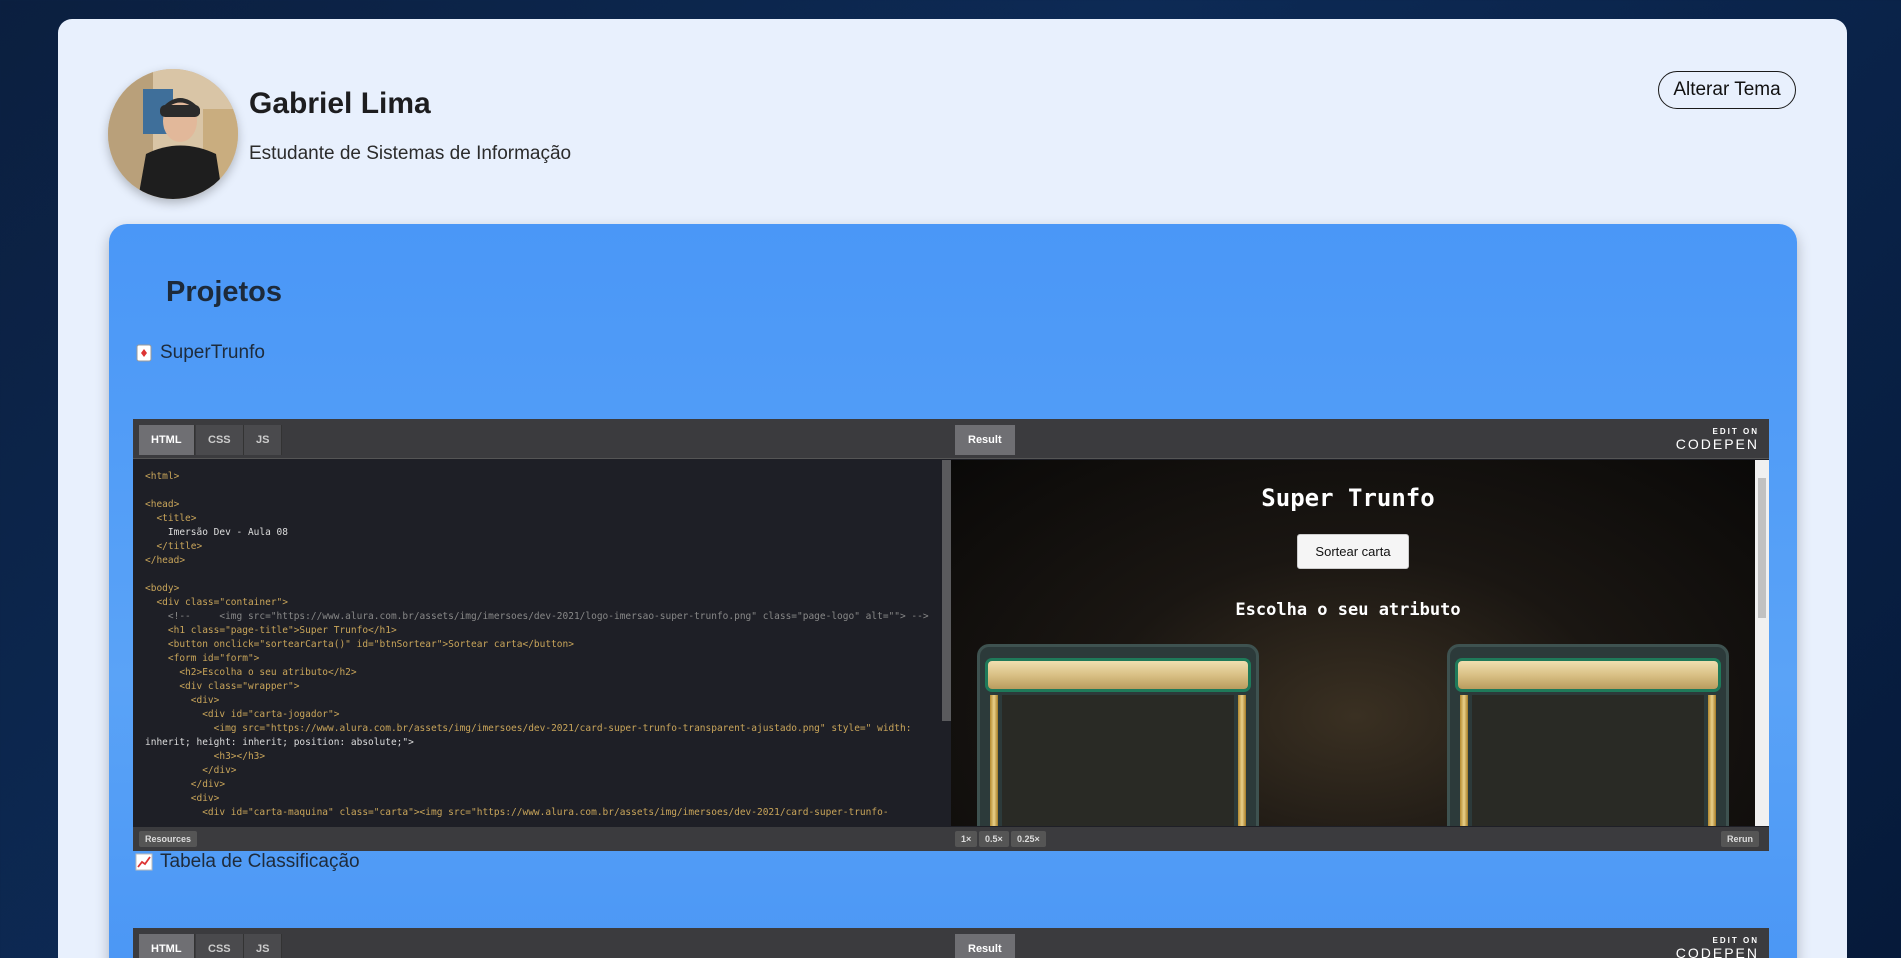 The width and height of the screenshot is (1901, 958). What do you see at coordinates (966, 839) in the screenshot?
I see `zoom-1x-button: 1×` at bounding box center [966, 839].